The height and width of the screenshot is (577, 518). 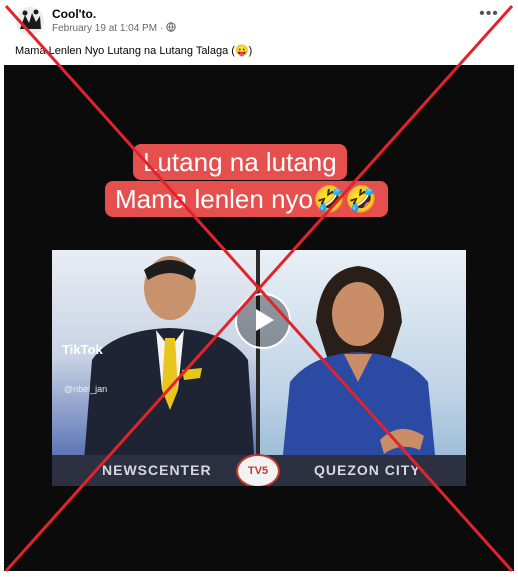 I want to click on tiktok-watermark: TikTok, so click(x=82, y=349).